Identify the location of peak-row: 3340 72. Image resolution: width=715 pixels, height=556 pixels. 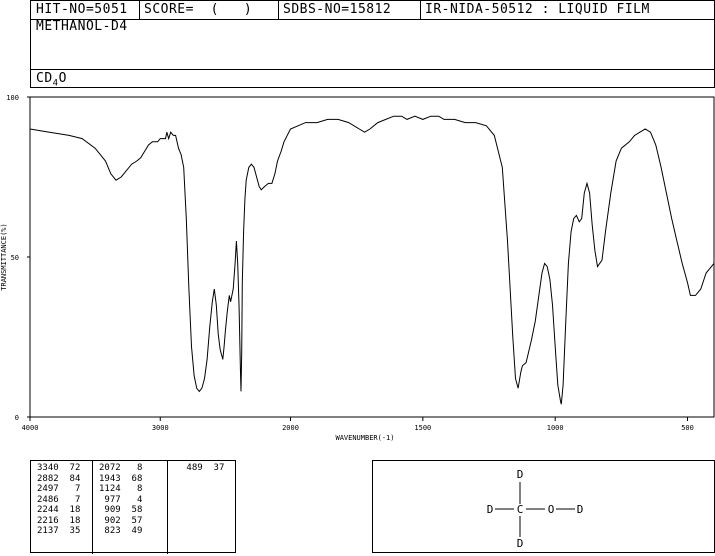
(58, 468).